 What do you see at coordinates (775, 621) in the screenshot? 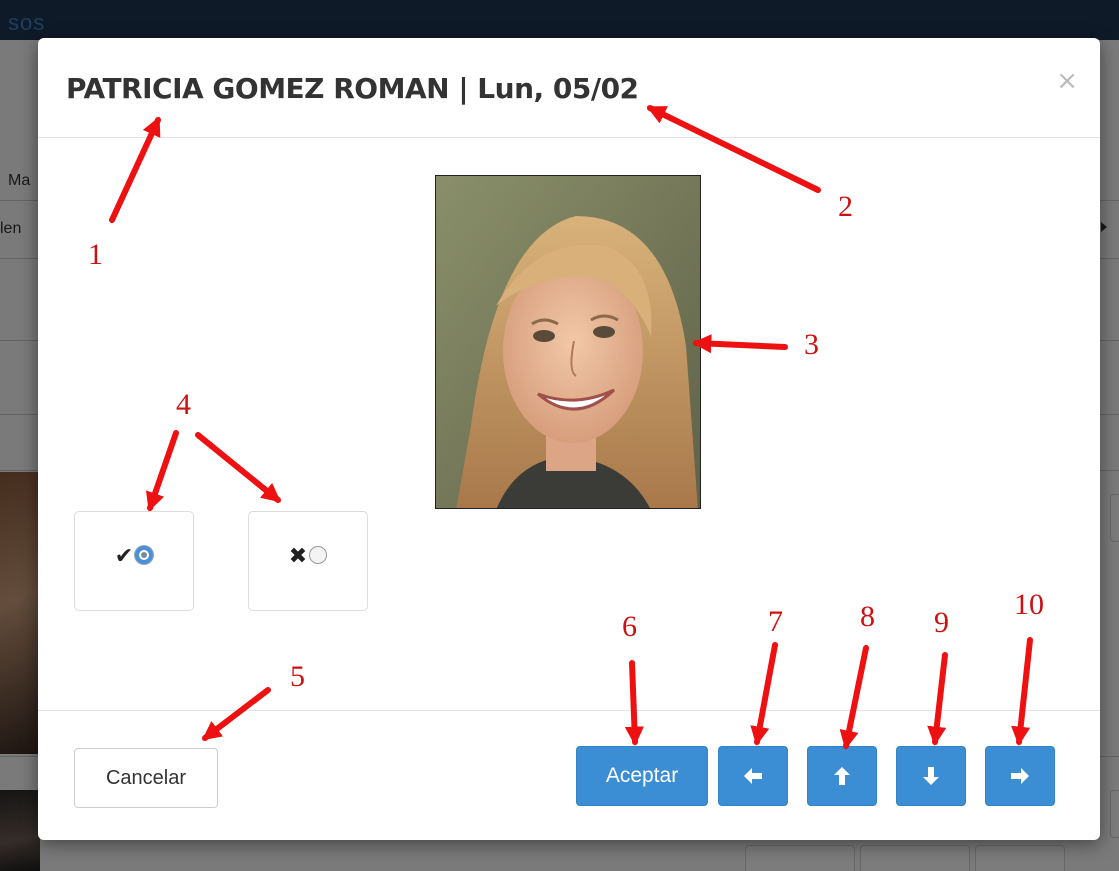
I see `annotation-label-7: 7` at bounding box center [775, 621].